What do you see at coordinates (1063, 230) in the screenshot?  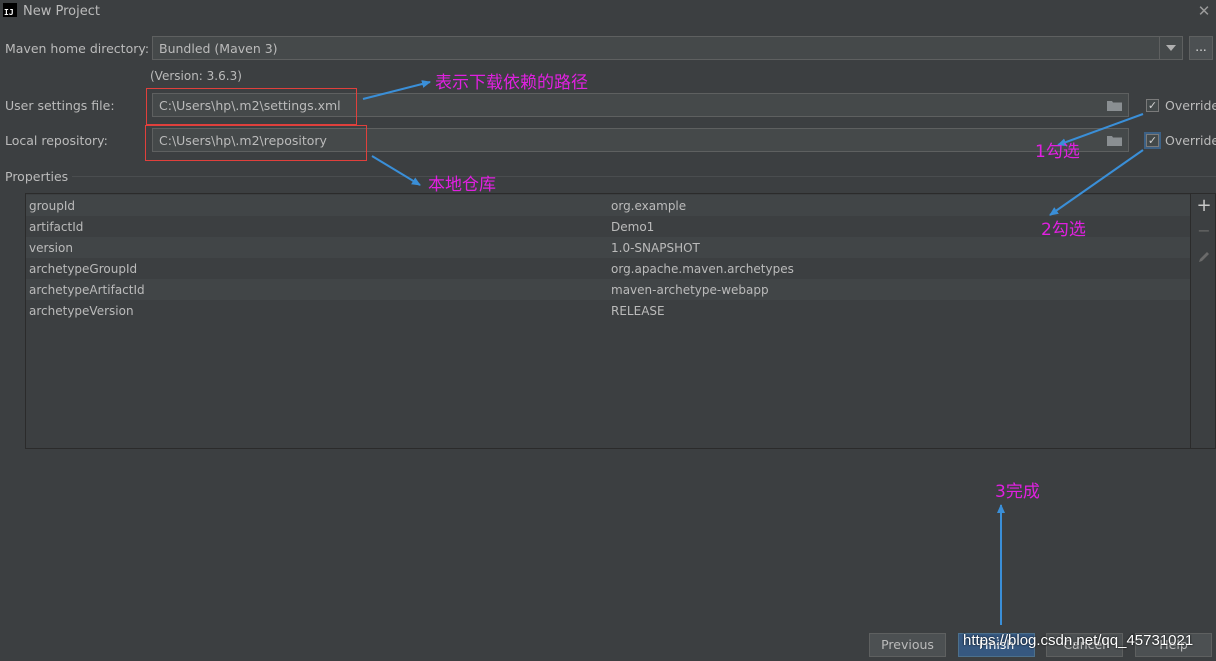 I see `annotation-check2: 2勾选` at bounding box center [1063, 230].